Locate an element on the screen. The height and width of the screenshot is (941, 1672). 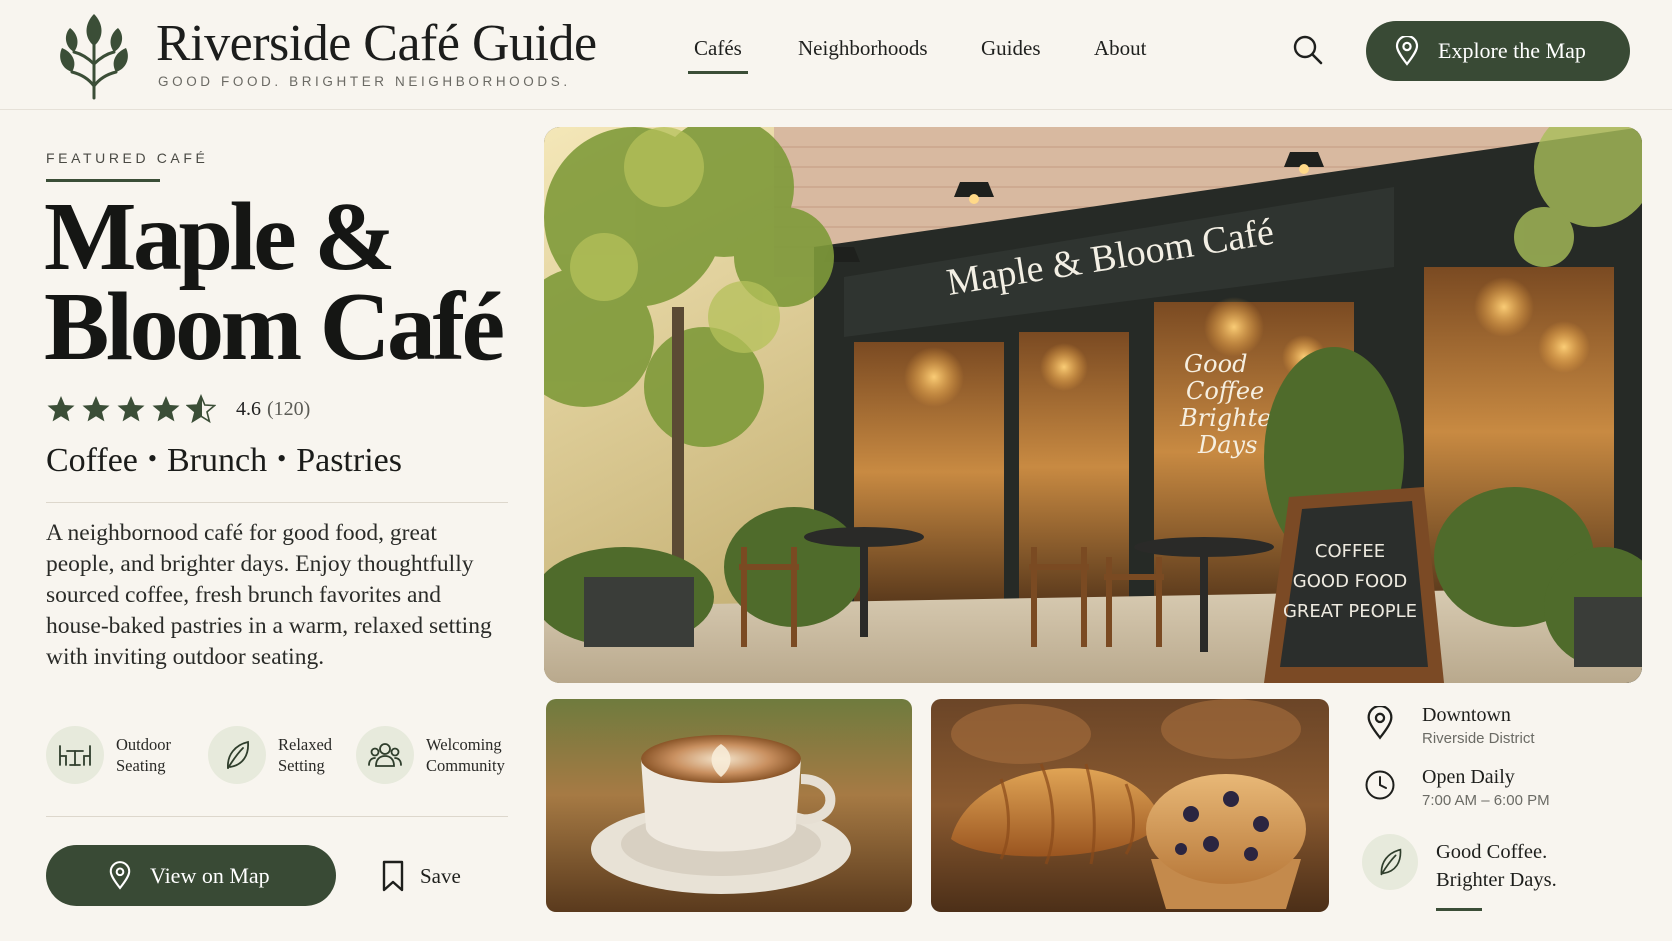
hours-info: Open Daily 7:00 AM – 6:00 PM is located at coordinates (1457, 788).